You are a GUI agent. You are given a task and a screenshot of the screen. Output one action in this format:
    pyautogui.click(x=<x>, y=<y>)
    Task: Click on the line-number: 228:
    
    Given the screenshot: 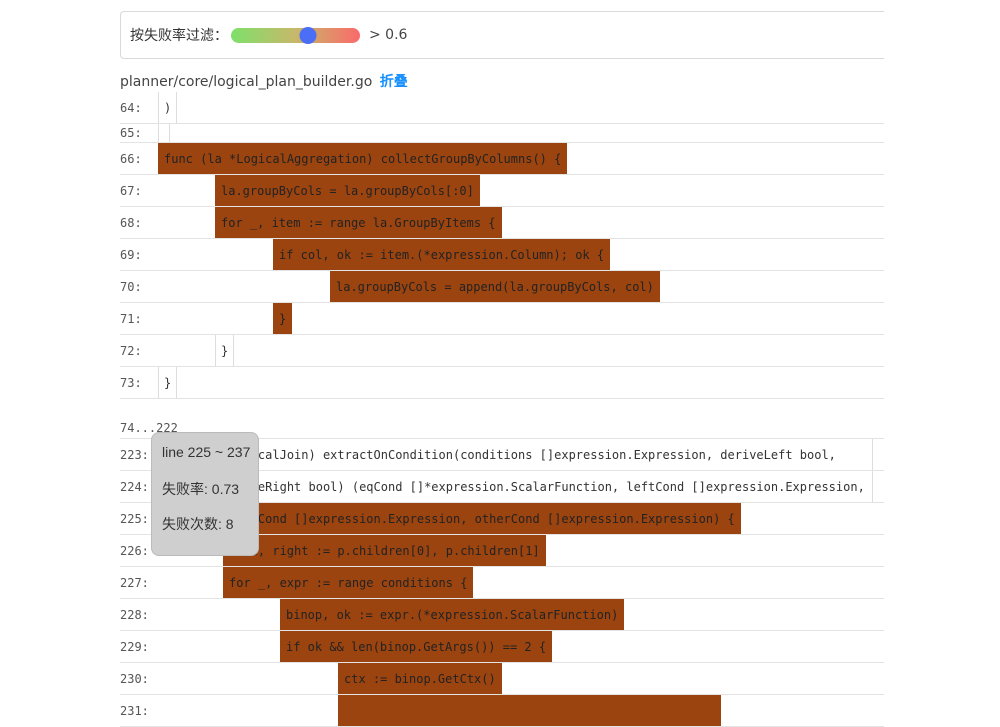 What is the action you would take?
    pyautogui.click(x=134, y=614)
    